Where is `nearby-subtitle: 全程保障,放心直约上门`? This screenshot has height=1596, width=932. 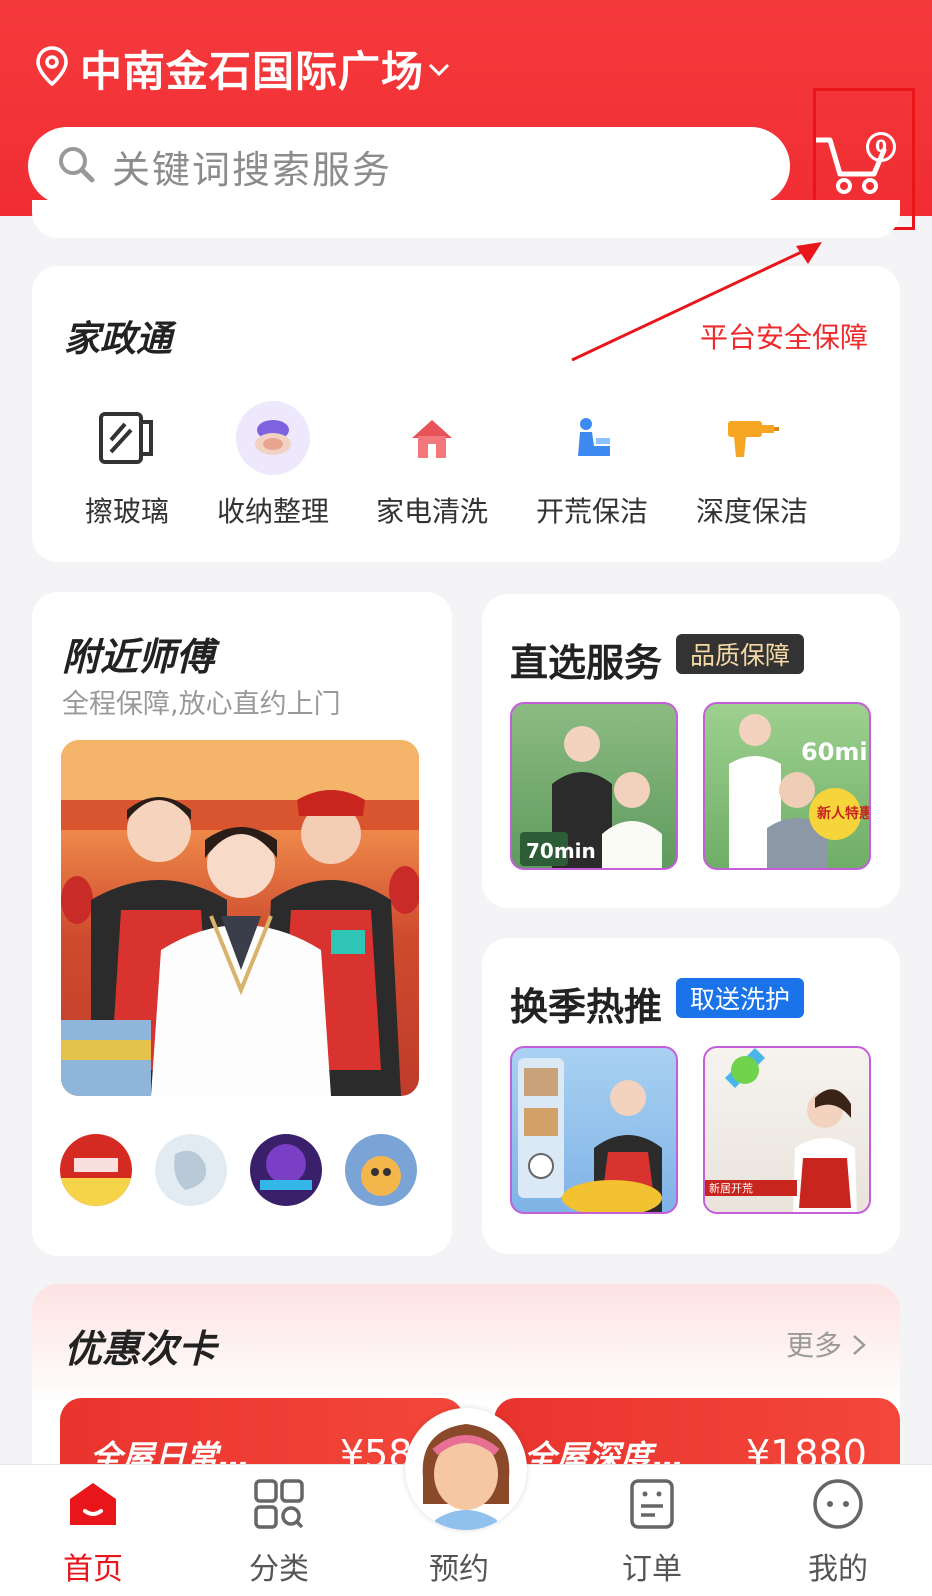 nearby-subtitle: 全程保障,放心直约上门 is located at coordinates (201, 704).